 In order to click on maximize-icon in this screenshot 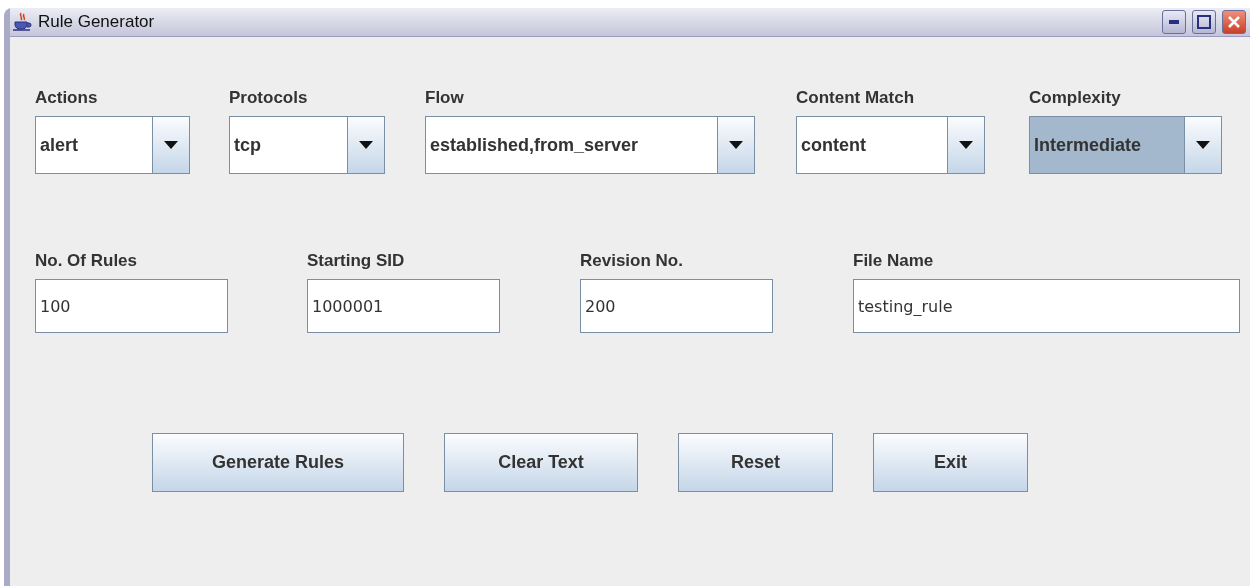, I will do `click(1204, 22)`.